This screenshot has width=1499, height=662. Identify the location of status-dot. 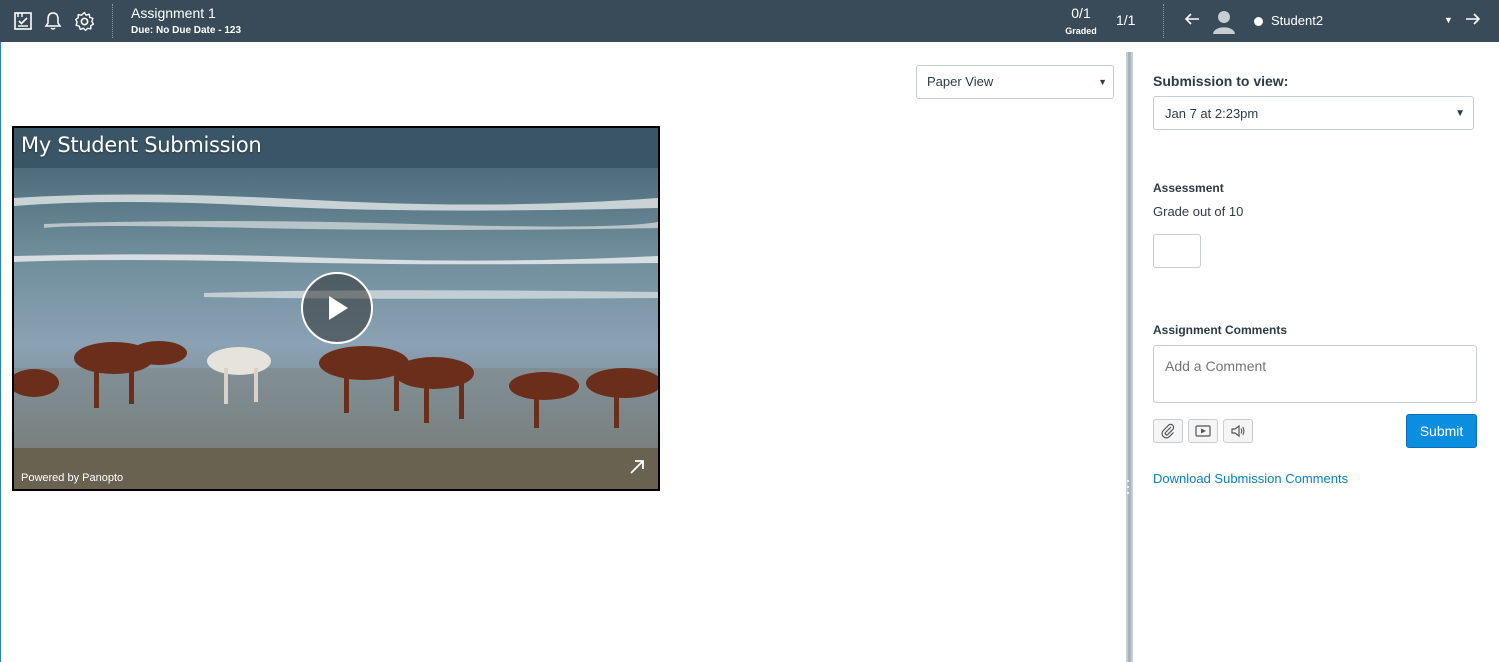
(1258, 21).